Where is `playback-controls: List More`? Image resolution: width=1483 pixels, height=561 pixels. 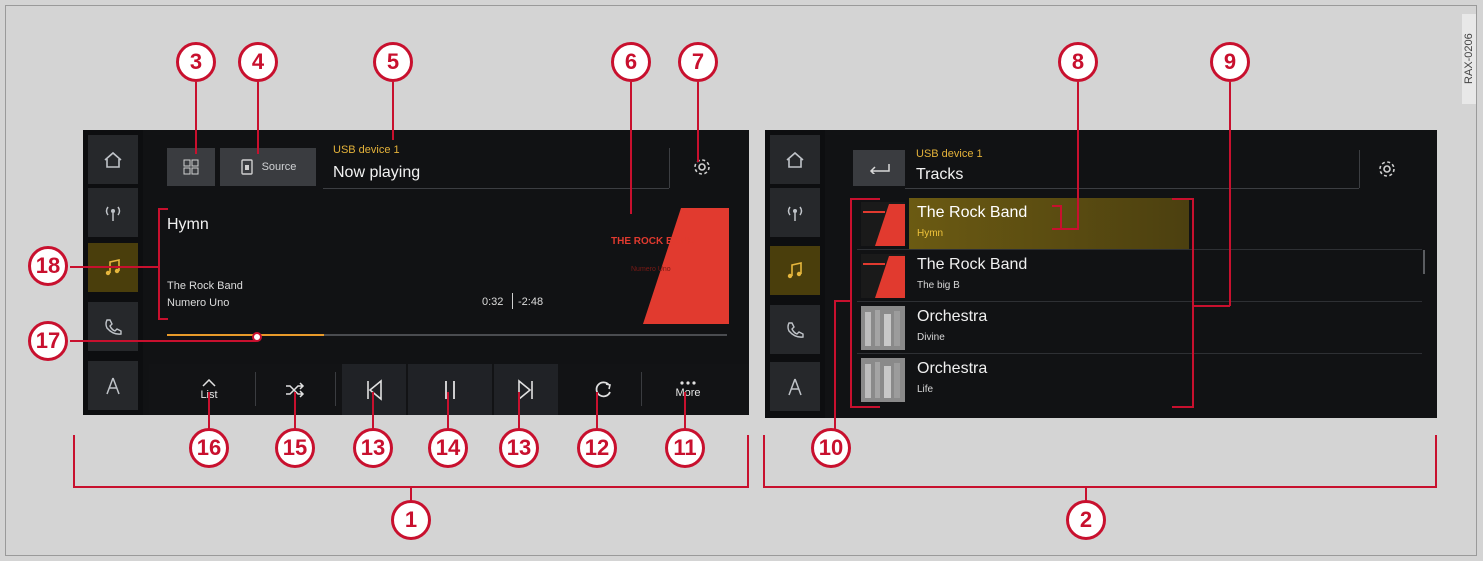
playback-controls: List More is located at coordinates (449, 389).